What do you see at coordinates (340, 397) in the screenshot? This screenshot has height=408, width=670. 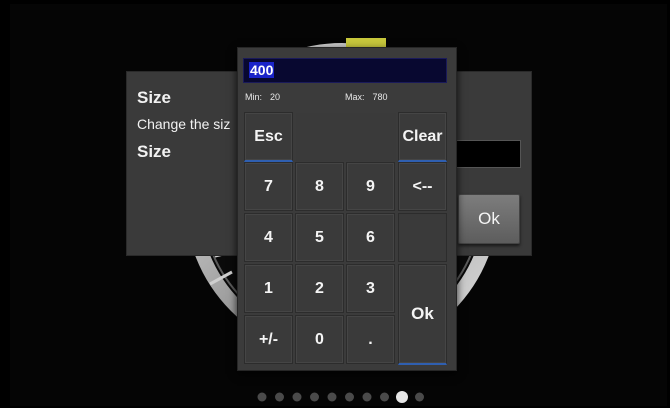 I see `page-indicator` at bounding box center [340, 397].